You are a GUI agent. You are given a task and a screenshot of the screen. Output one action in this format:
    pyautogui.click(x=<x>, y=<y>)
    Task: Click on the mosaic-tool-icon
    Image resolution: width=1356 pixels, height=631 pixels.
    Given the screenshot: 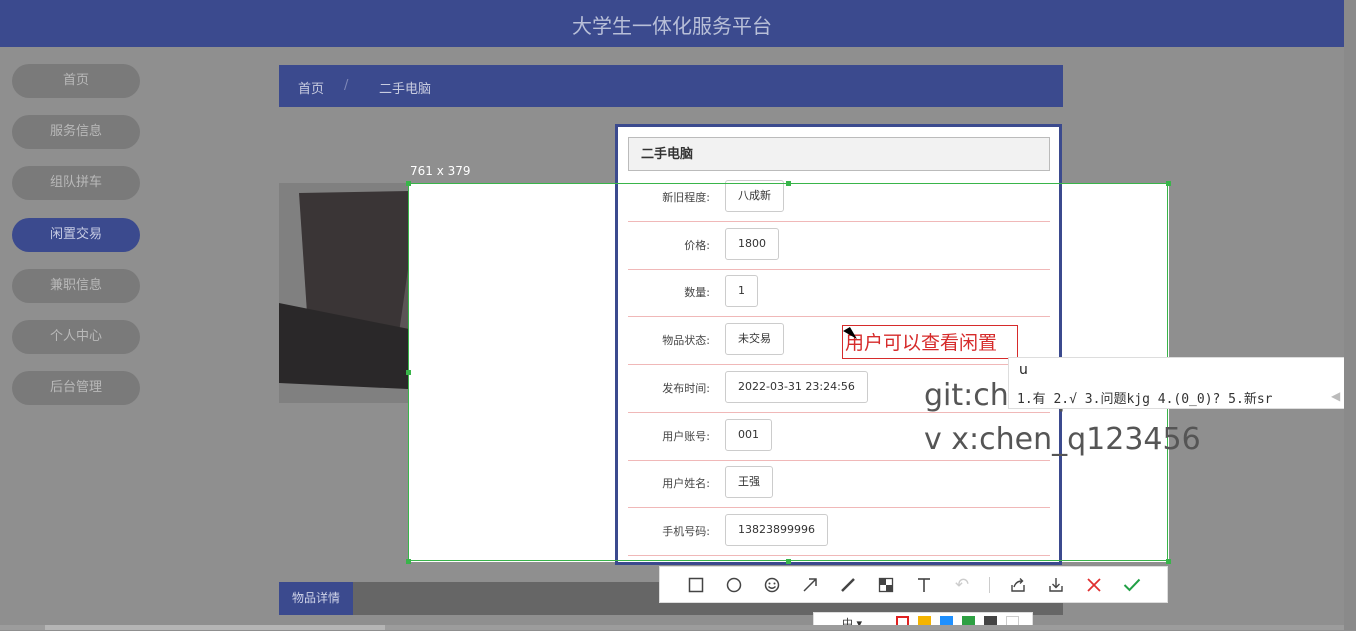 What is the action you would take?
    pyautogui.click(x=886, y=585)
    